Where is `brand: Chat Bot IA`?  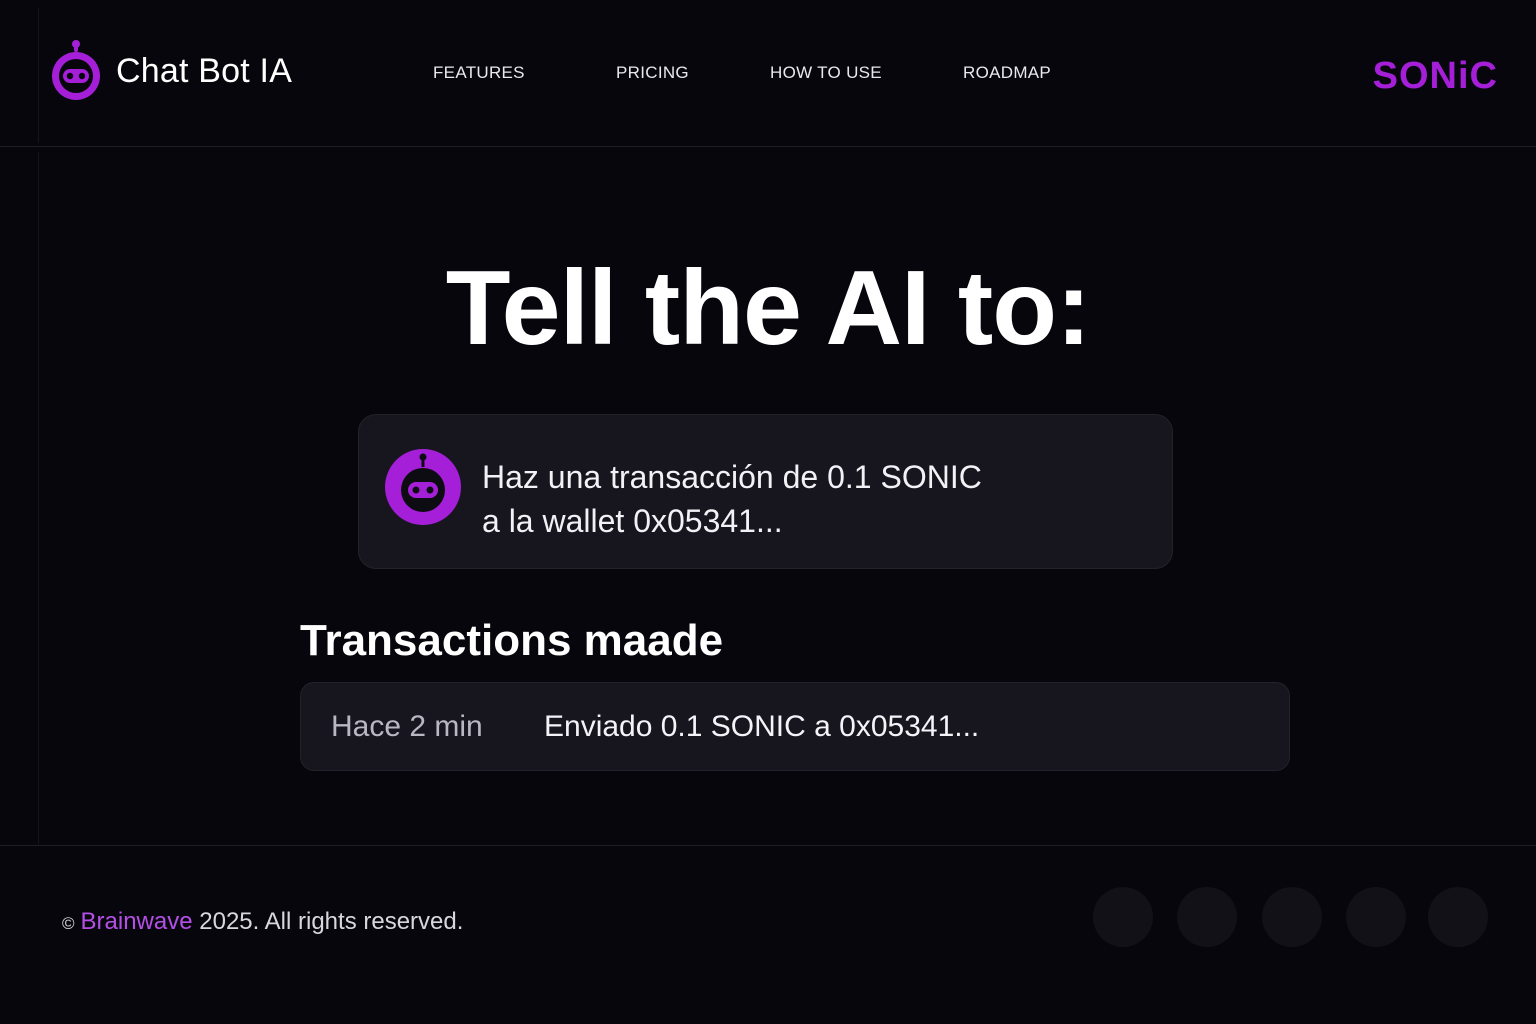 brand: Chat Bot IA is located at coordinates (170, 71).